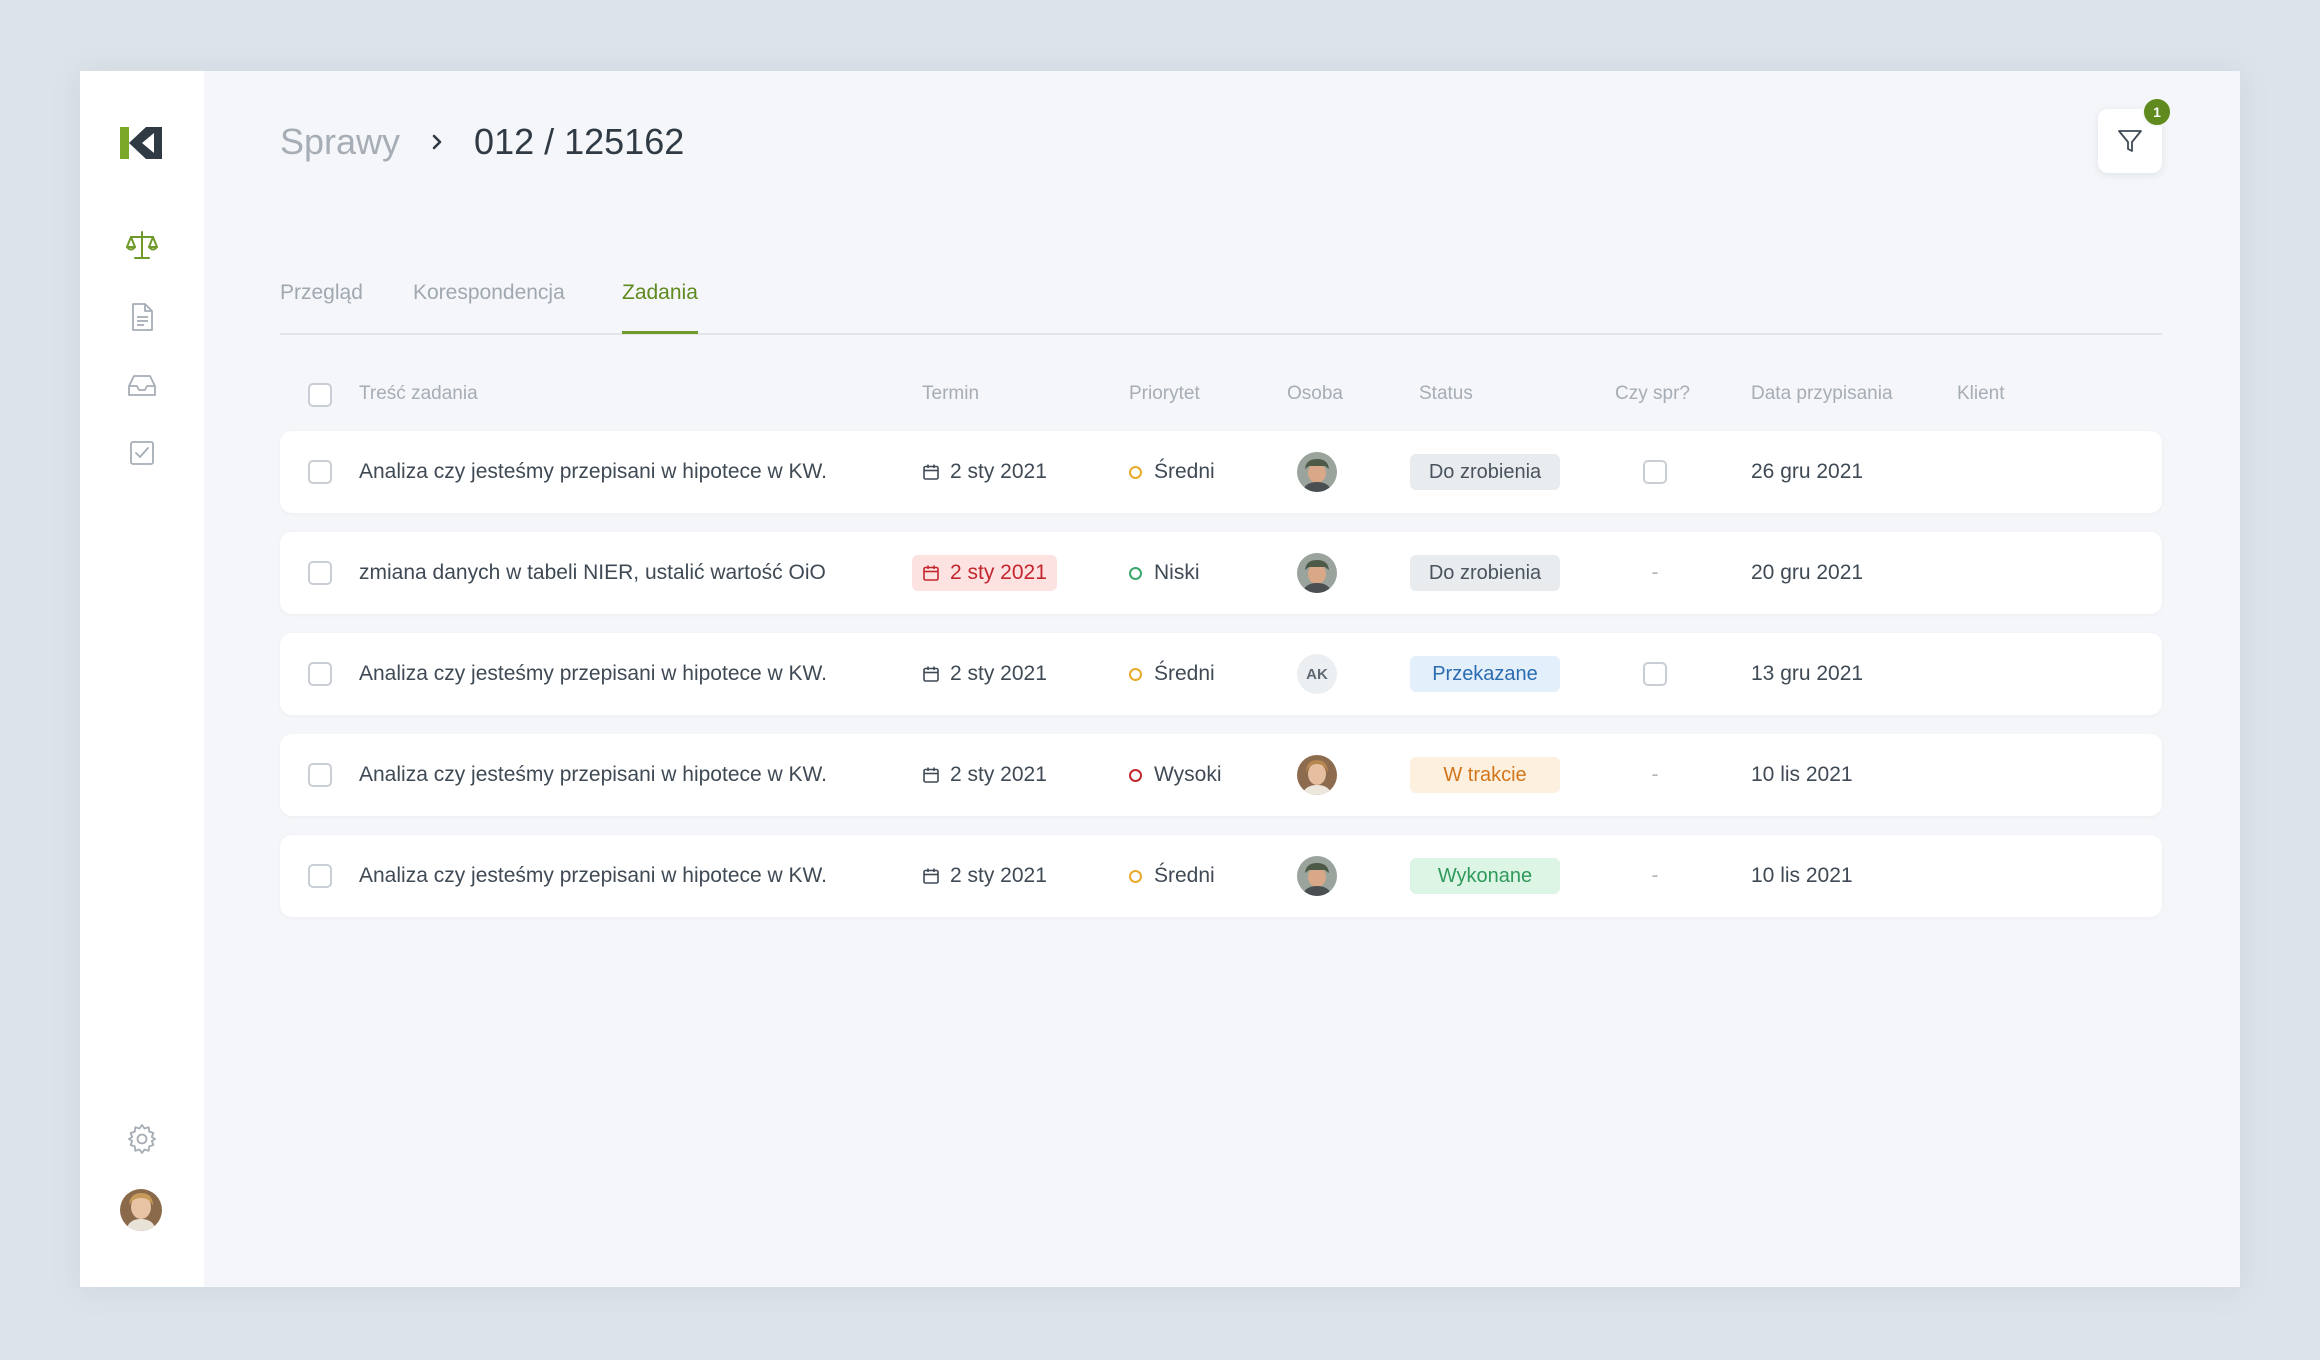 The width and height of the screenshot is (2320, 1360). I want to click on user-avatar, so click(141, 1210).